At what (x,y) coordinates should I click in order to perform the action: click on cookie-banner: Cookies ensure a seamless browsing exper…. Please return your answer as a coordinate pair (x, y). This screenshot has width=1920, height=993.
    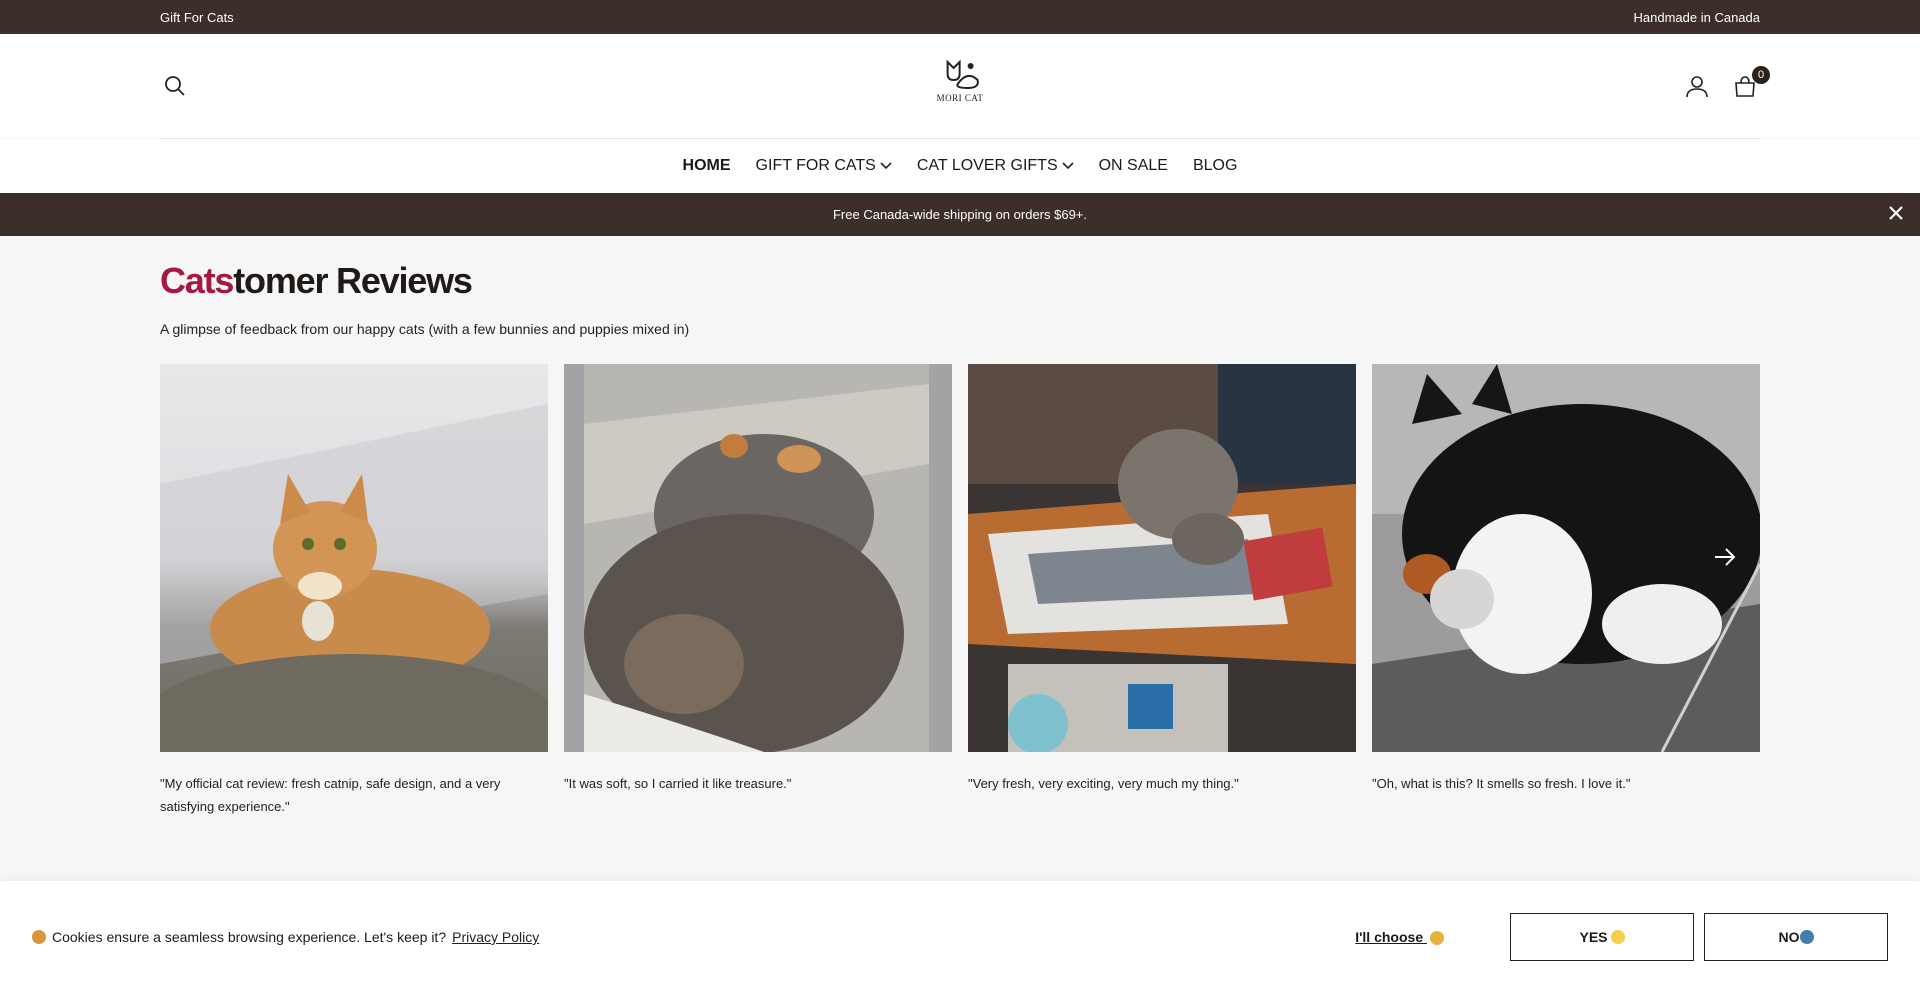
    Looking at the image, I should click on (960, 937).